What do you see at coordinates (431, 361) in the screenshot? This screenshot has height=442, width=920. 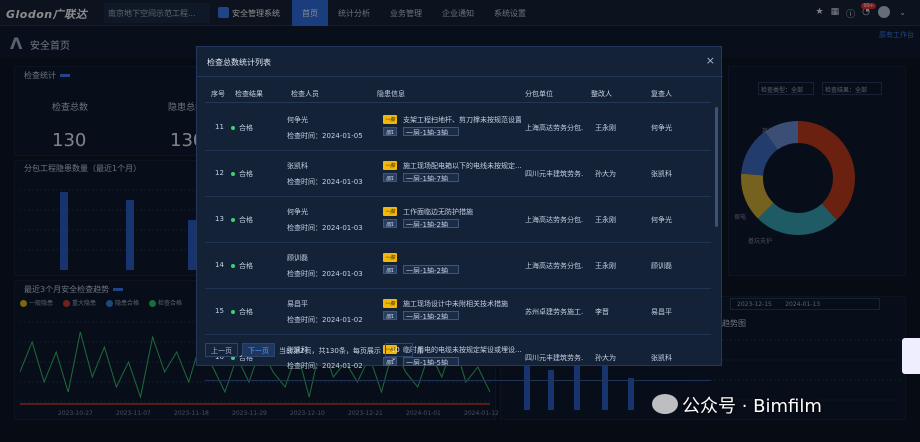 I see `row-location: 一层-1轴-5轴` at bounding box center [431, 361].